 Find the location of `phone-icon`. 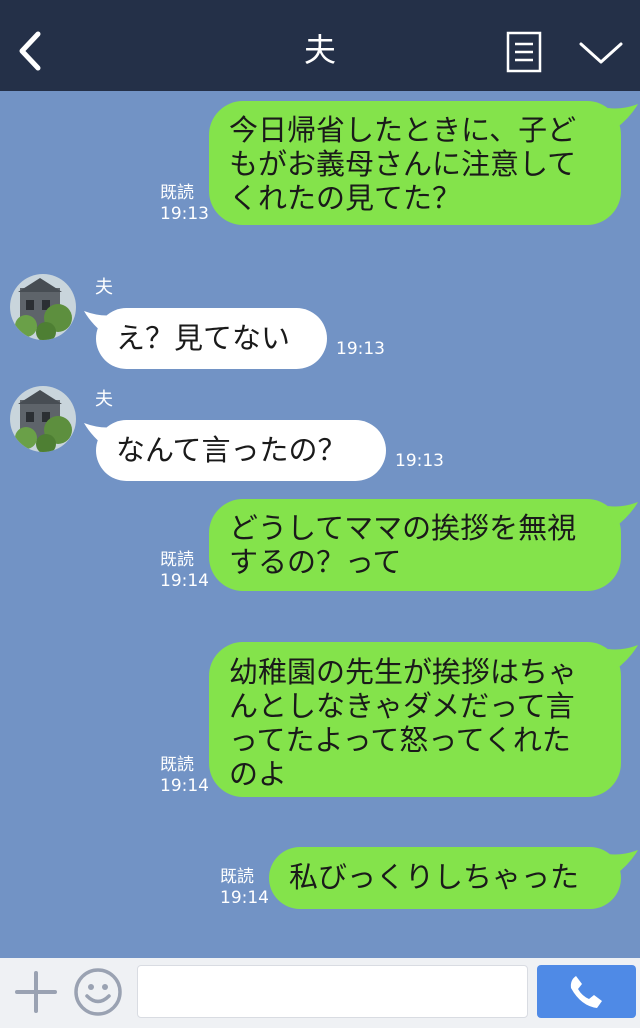

phone-icon is located at coordinates (586, 992).